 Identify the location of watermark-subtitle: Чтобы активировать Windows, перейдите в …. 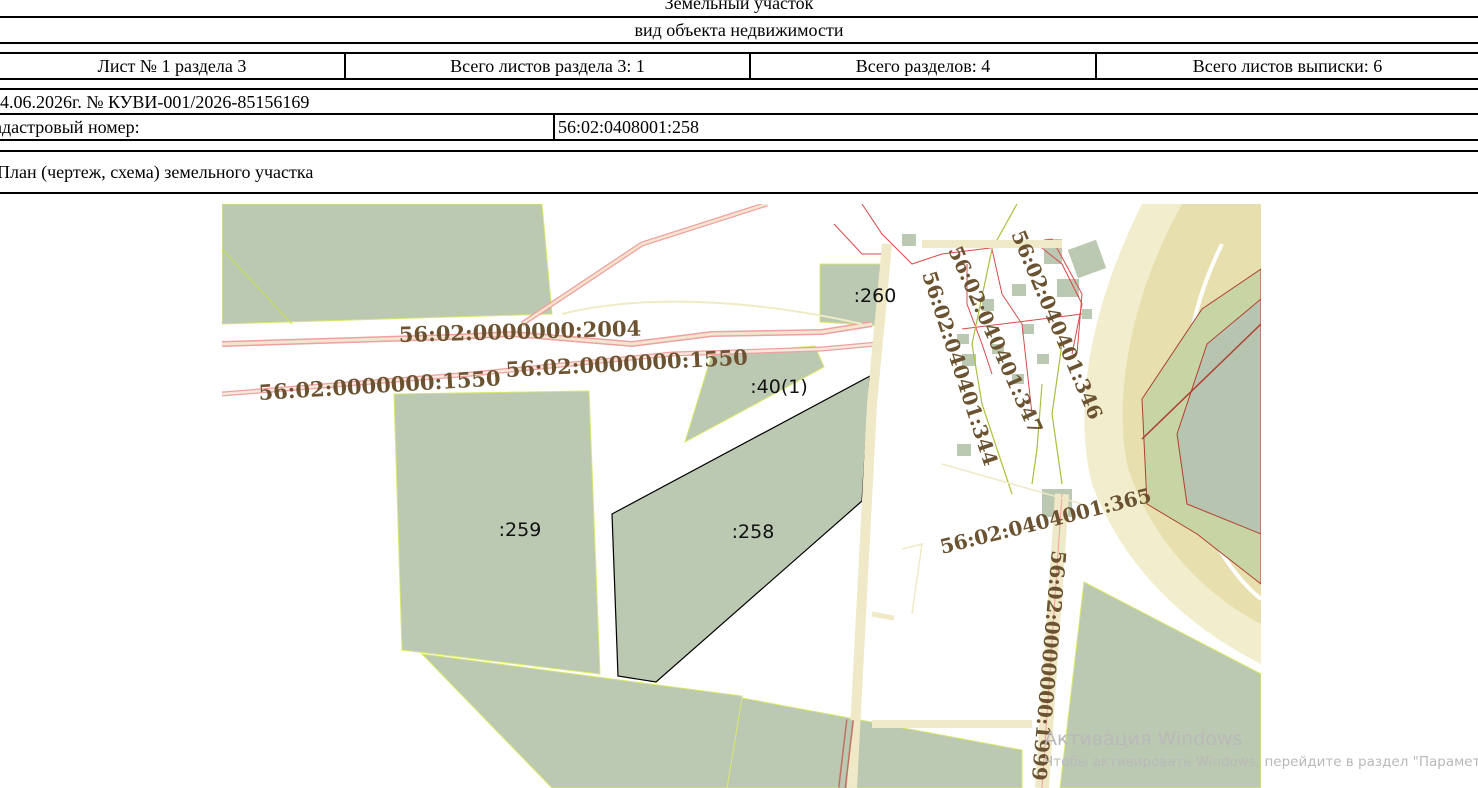
(1261, 762).